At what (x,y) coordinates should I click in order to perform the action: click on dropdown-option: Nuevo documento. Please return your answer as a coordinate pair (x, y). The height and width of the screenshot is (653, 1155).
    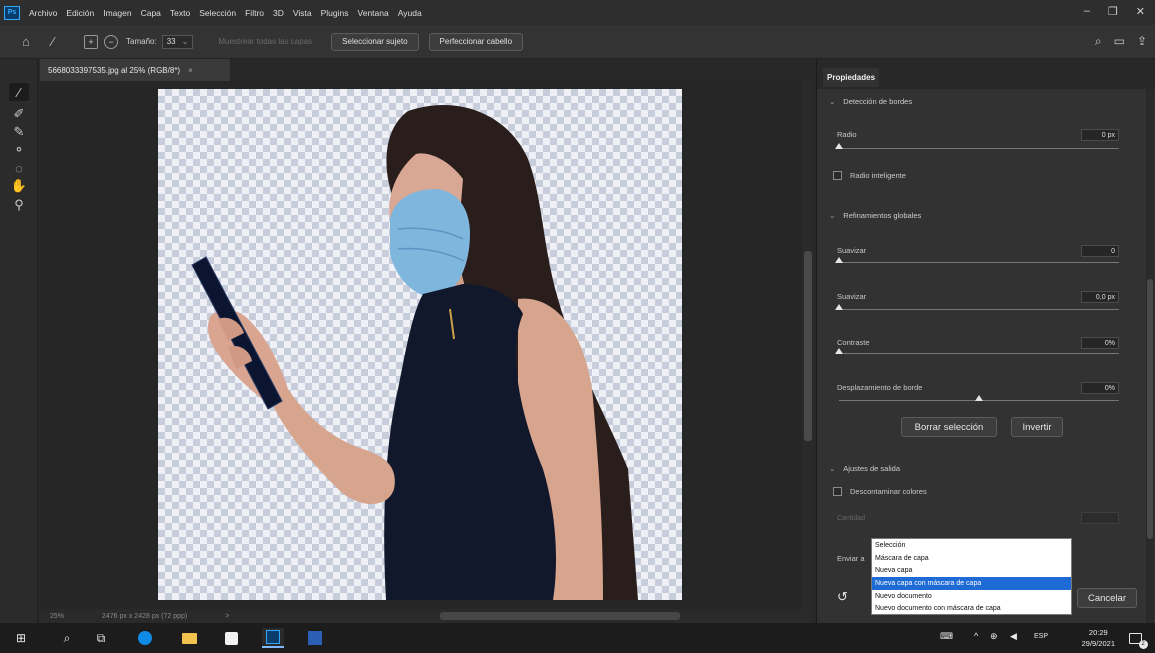
    Looking at the image, I should click on (971, 596).